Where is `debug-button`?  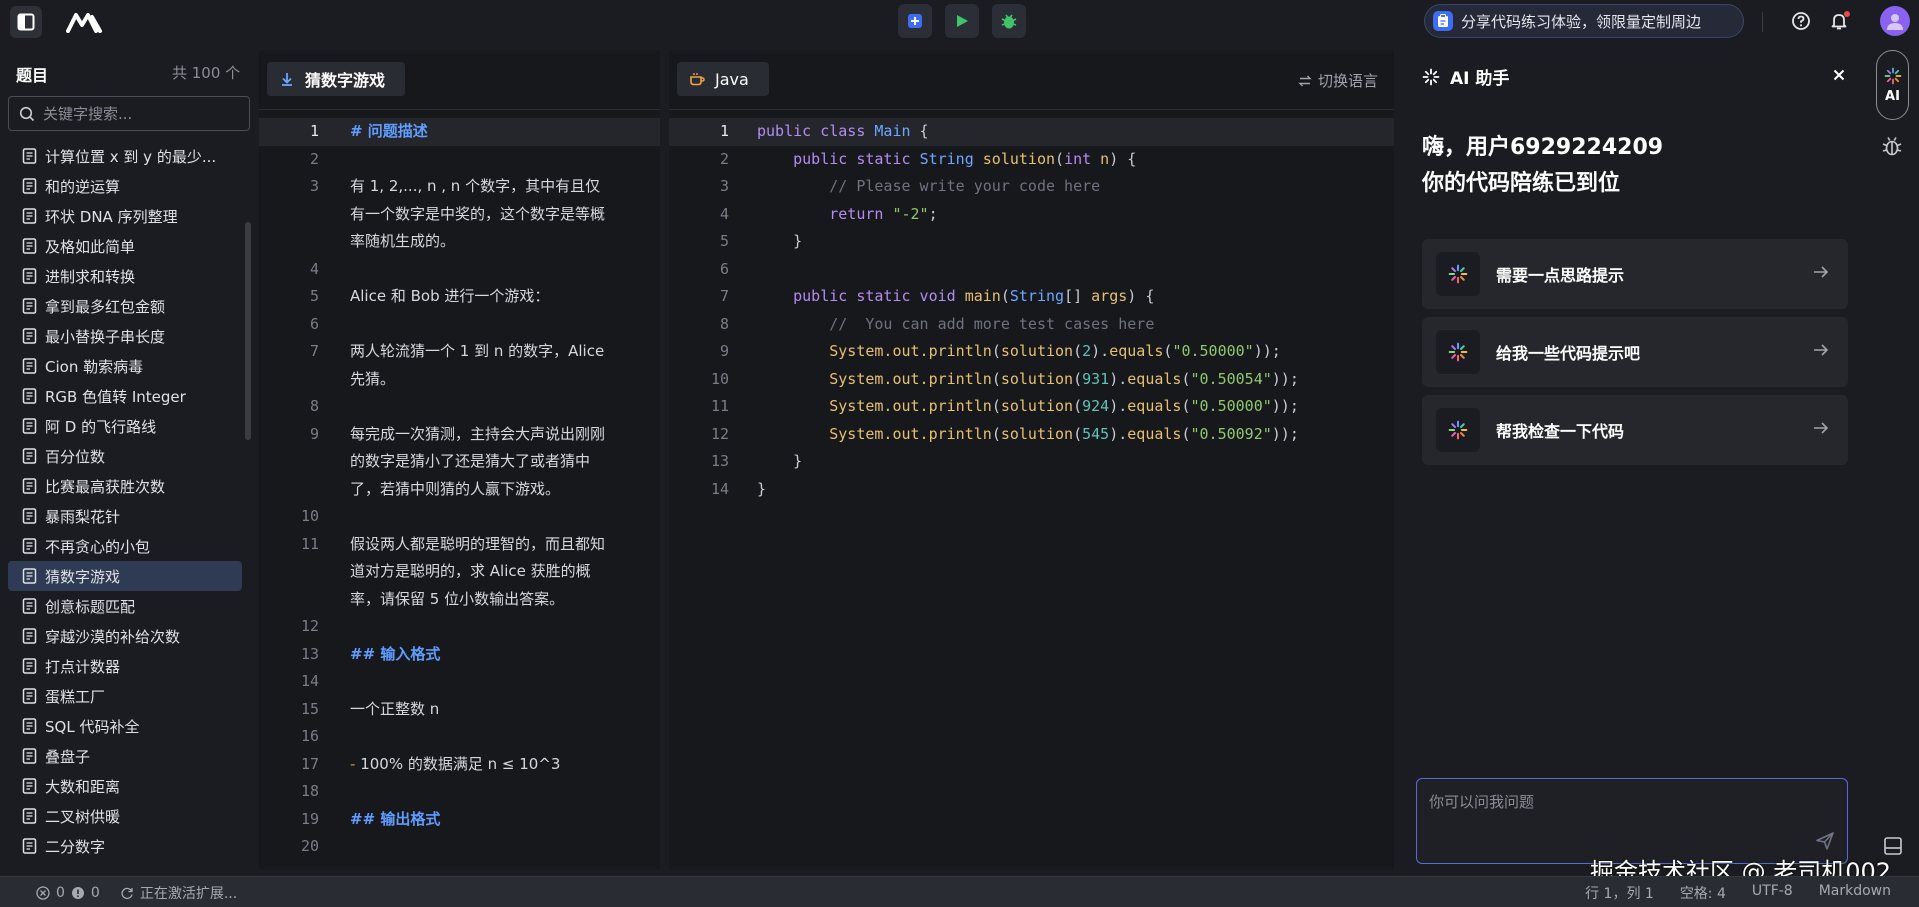 debug-button is located at coordinates (1009, 21).